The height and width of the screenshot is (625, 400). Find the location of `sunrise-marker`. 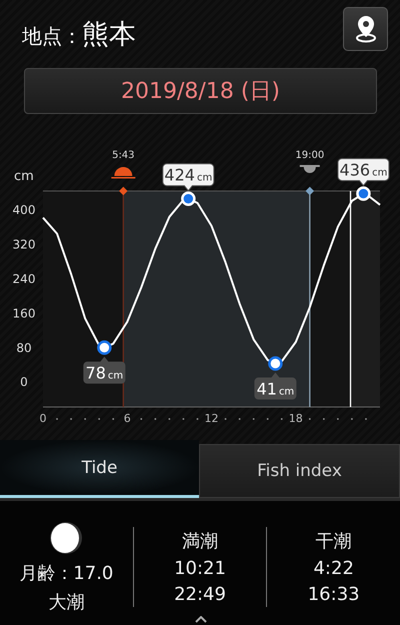

sunrise-marker is located at coordinates (123, 191).